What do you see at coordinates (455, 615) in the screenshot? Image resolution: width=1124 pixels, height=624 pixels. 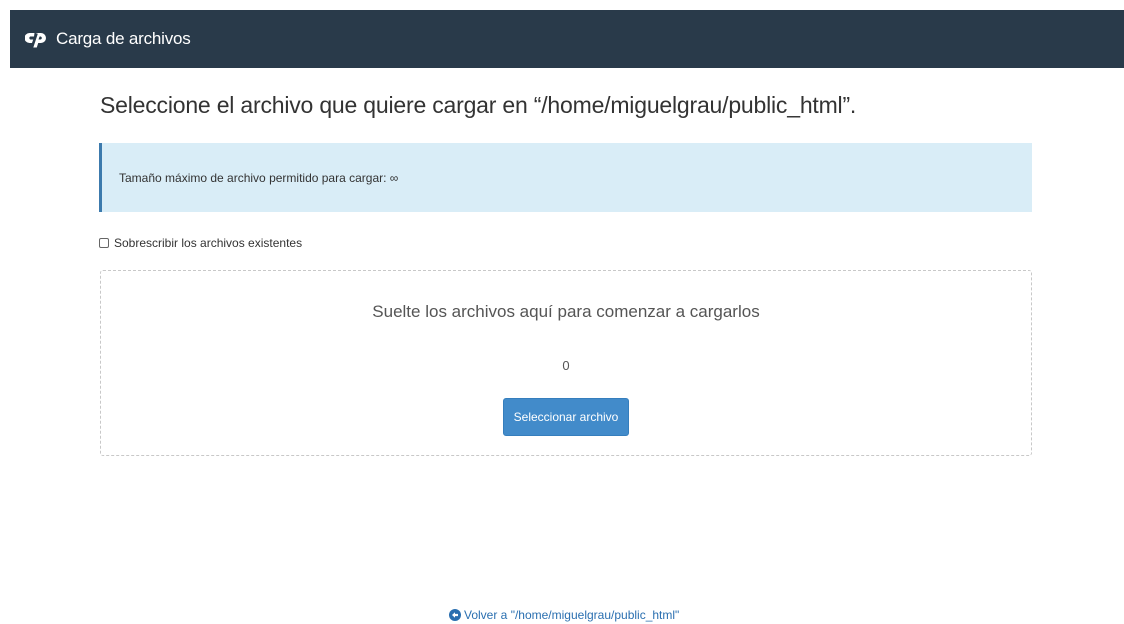 I see `arrow-circle-left-icon` at bounding box center [455, 615].